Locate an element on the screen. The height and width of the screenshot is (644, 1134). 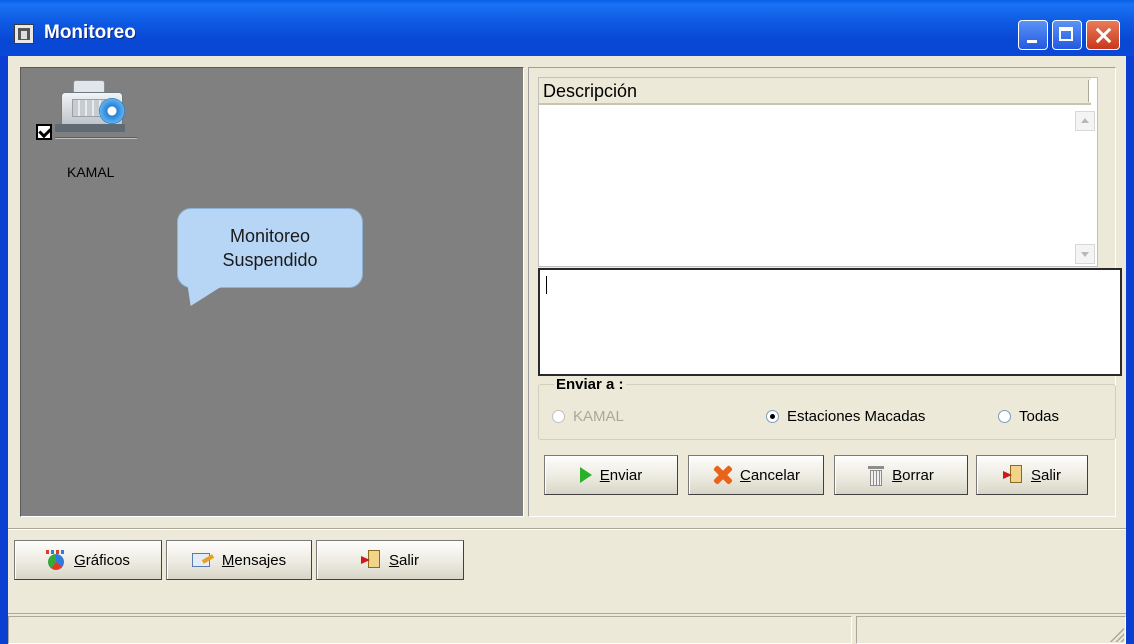
bubble-tail is located at coordinates (200, 295).